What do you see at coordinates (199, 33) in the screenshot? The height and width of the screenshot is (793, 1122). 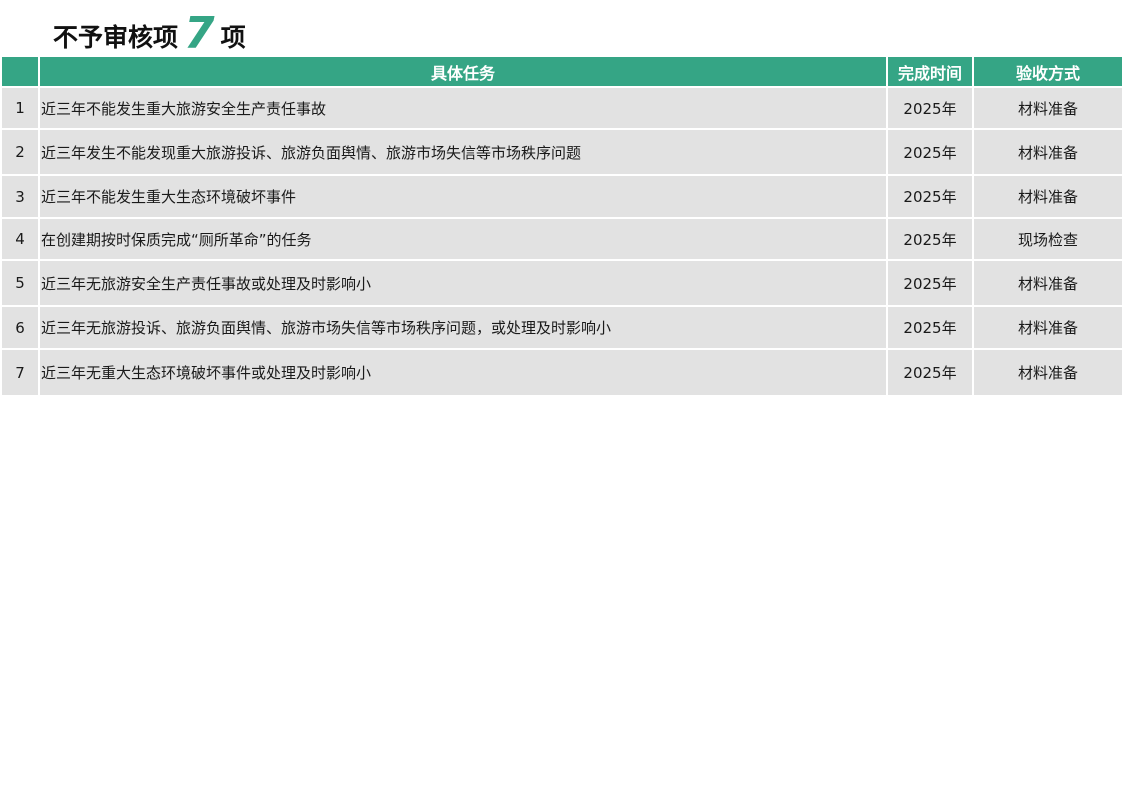 I see `title-count: 7` at bounding box center [199, 33].